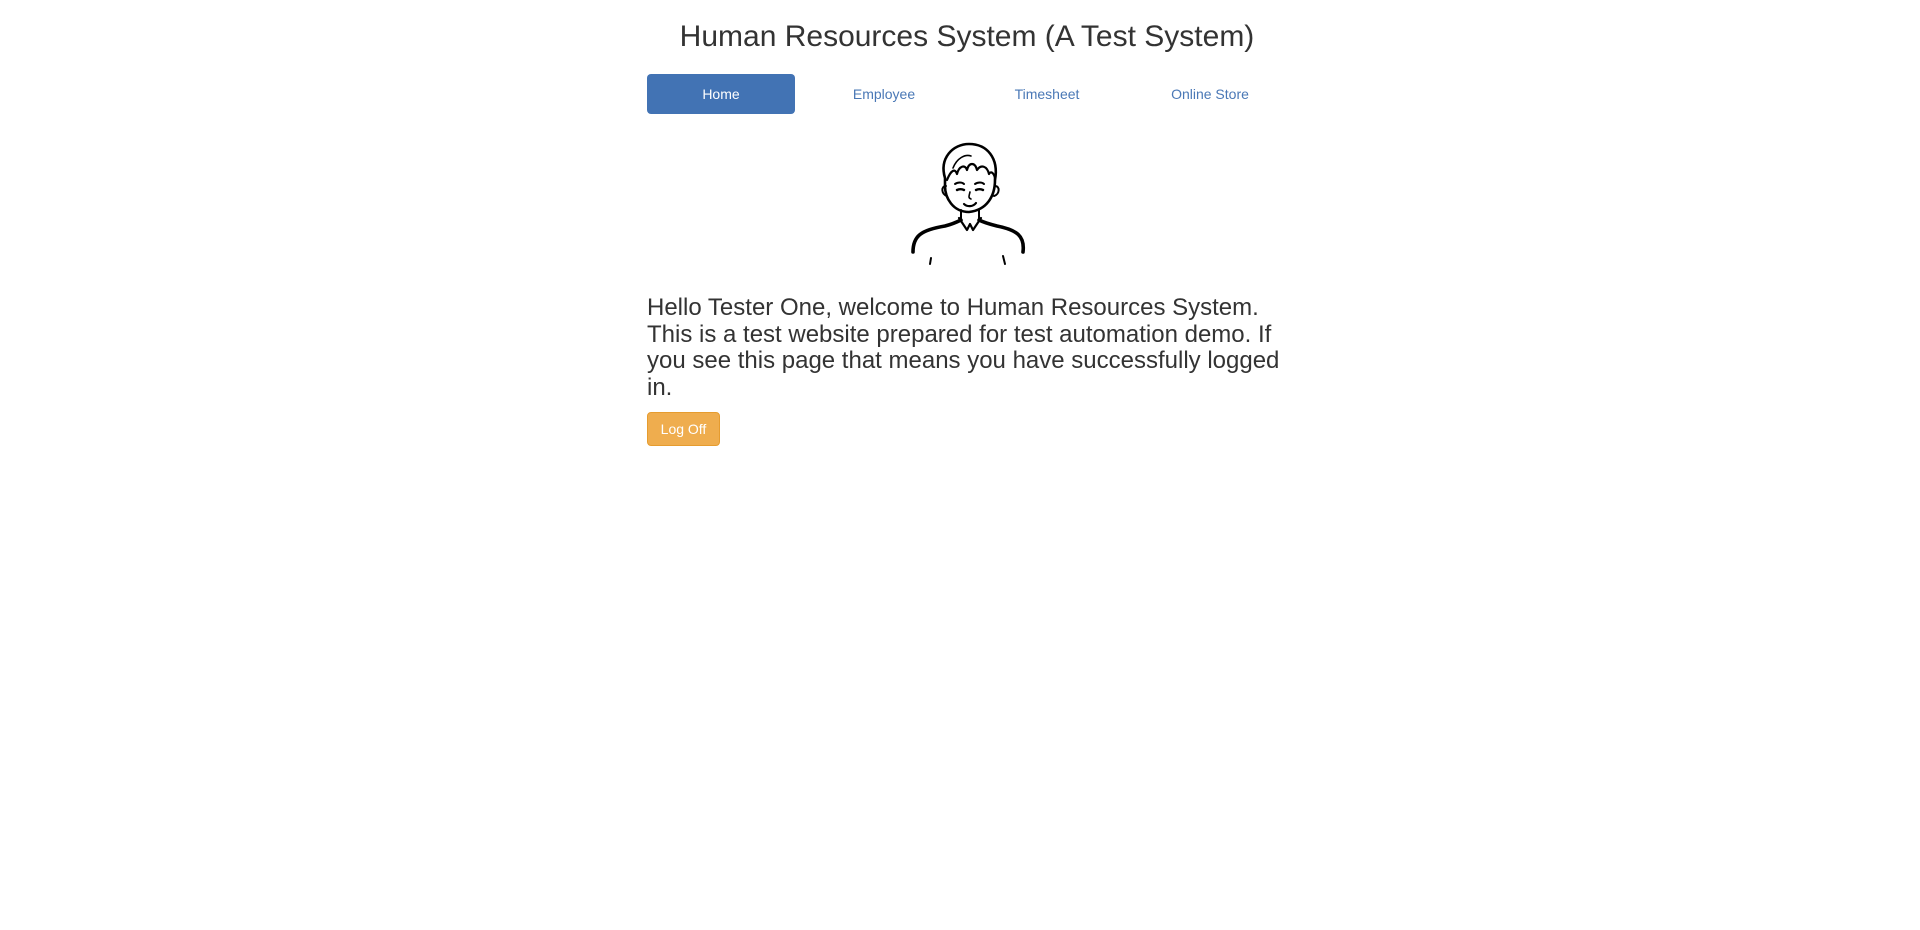 This screenshot has width=1920, height=930. What do you see at coordinates (683, 429) in the screenshot?
I see `log-off-button: Log Off` at bounding box center [683, 429].